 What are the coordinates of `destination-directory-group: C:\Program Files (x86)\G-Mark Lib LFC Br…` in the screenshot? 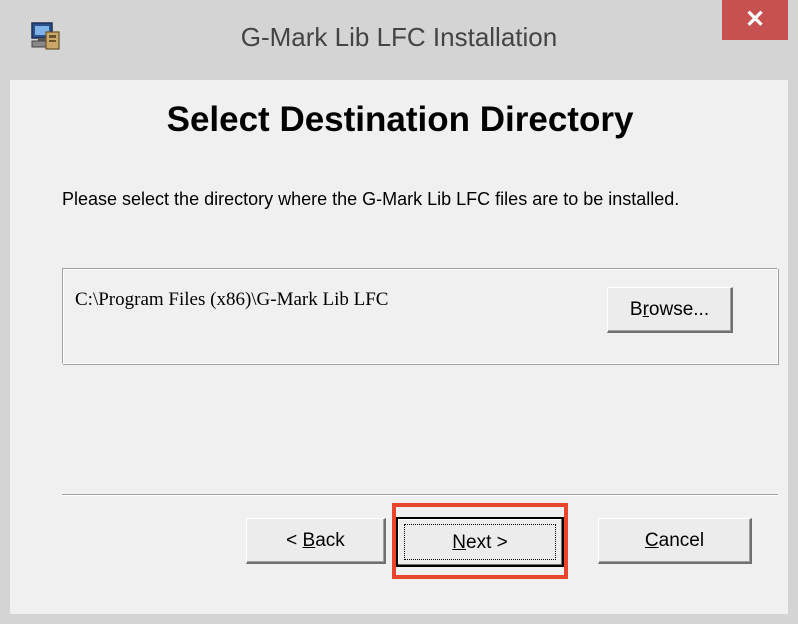 It's located at (420, 316).